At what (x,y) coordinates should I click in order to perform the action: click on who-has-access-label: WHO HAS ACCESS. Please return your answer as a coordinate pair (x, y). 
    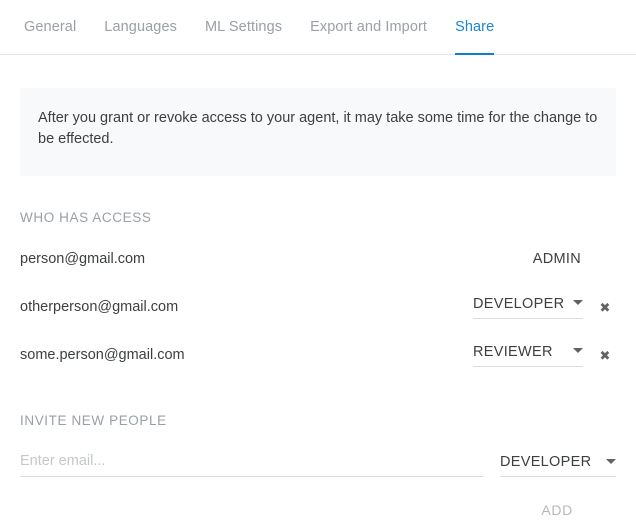
    Looking at the image, I should click on (86, 218).